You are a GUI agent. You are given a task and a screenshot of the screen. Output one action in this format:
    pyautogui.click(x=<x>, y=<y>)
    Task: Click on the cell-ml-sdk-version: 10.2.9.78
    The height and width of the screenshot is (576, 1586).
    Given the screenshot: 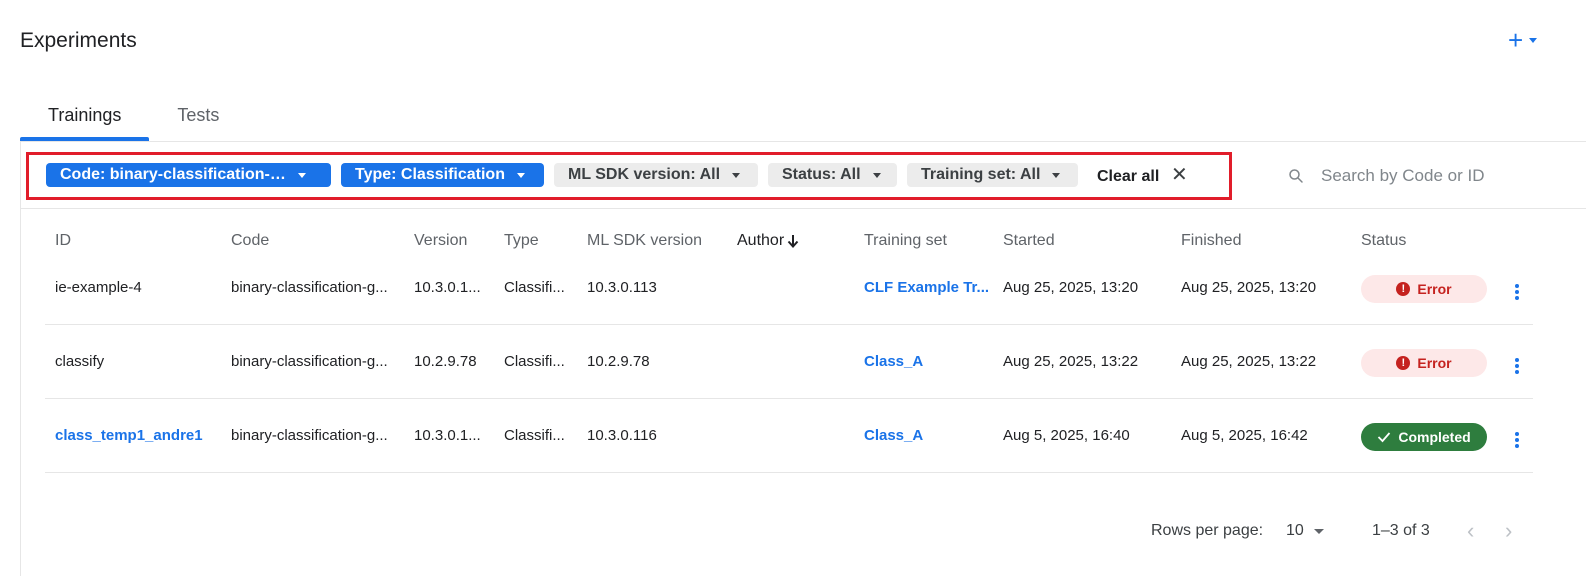 What is the action you would take?
    pyautogui.click(x=618, y=361)
    